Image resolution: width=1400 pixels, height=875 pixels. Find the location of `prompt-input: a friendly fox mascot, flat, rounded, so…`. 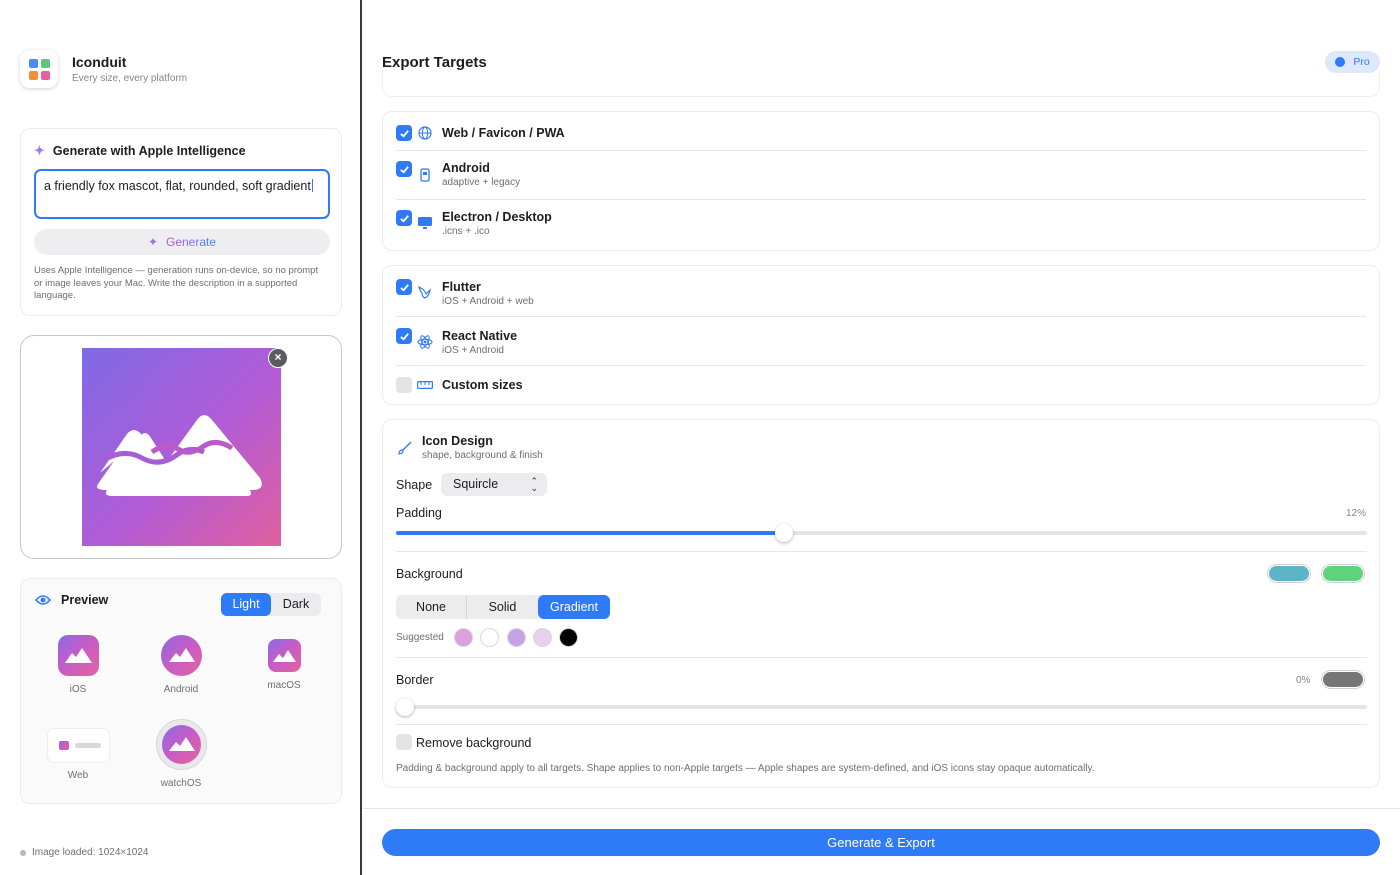

prompt-input: a friendly fox mascot, flat, rounded, so… is located at coordinates (182, 194).